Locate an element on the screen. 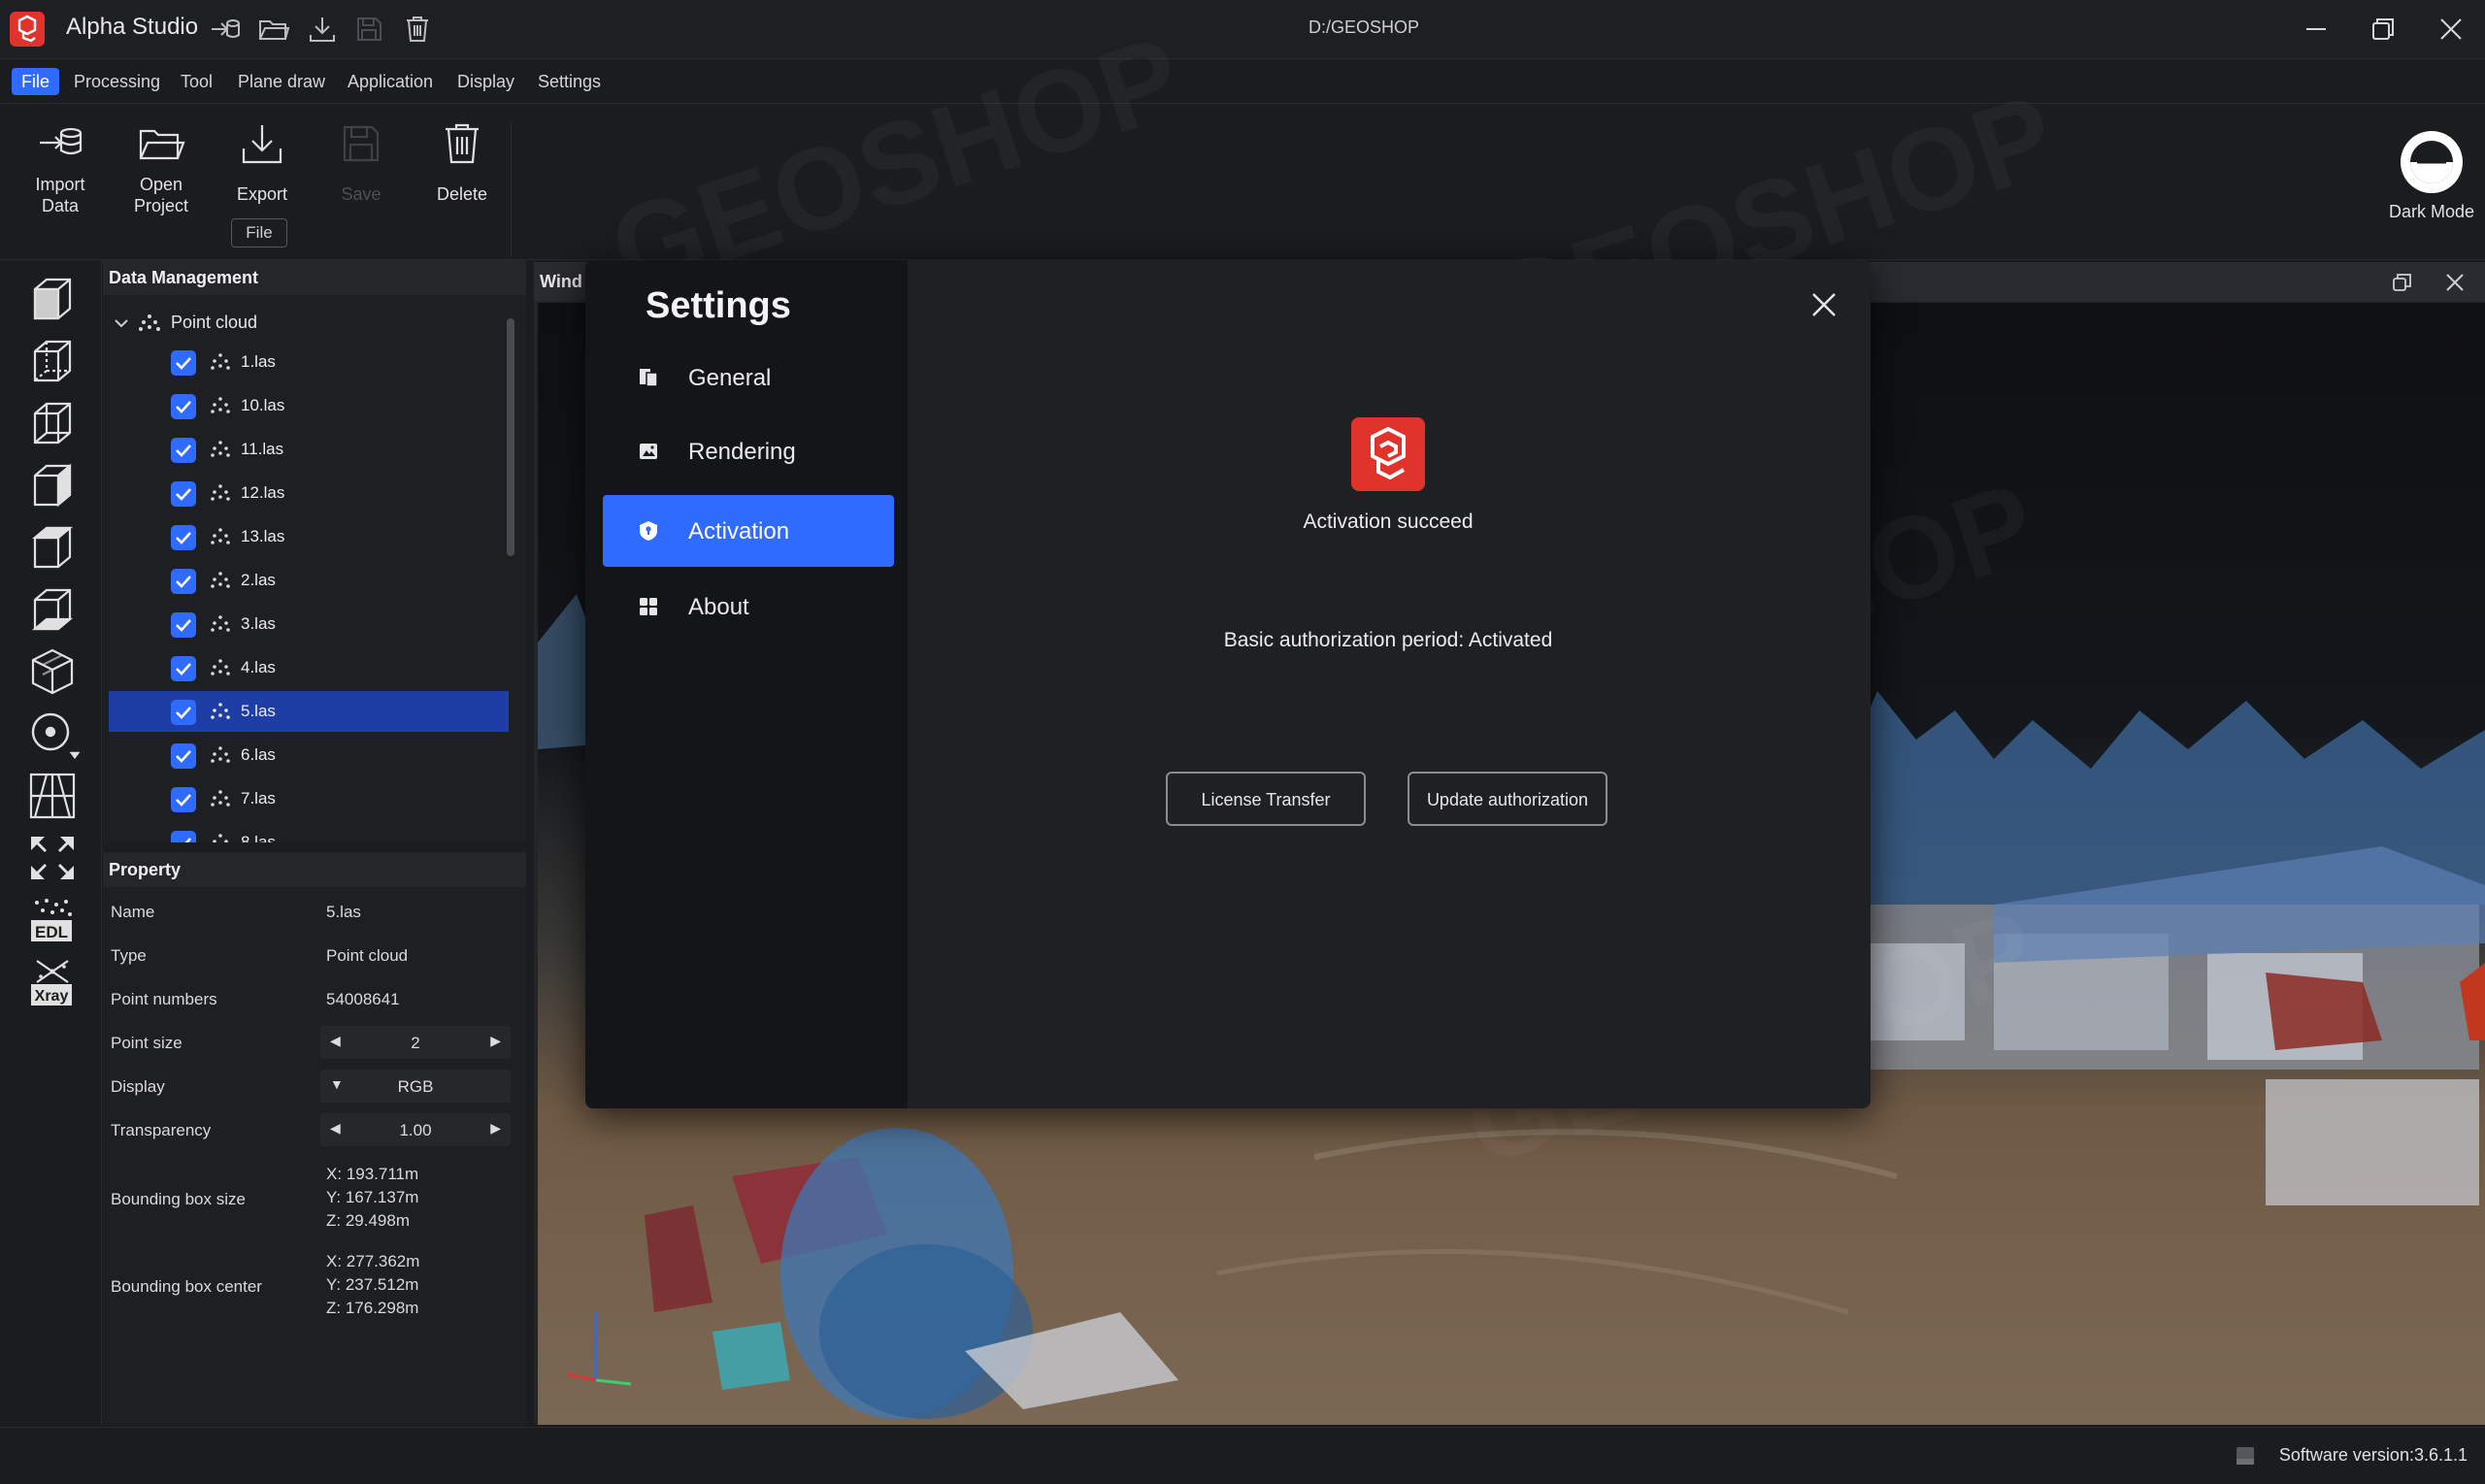  tree-item: 6.las is located at coordinates (309, 755).